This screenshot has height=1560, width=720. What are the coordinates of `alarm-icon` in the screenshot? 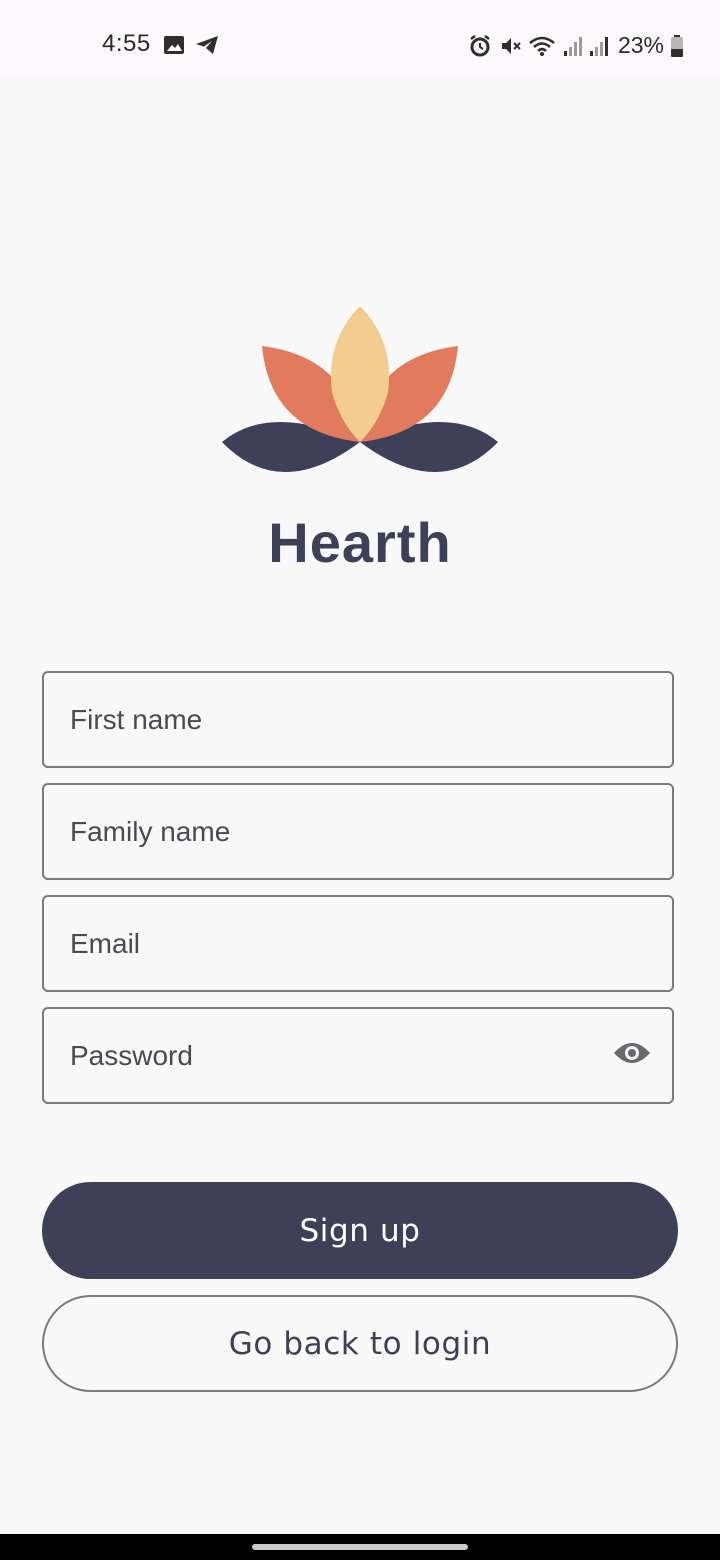 It's located at (480, 46).